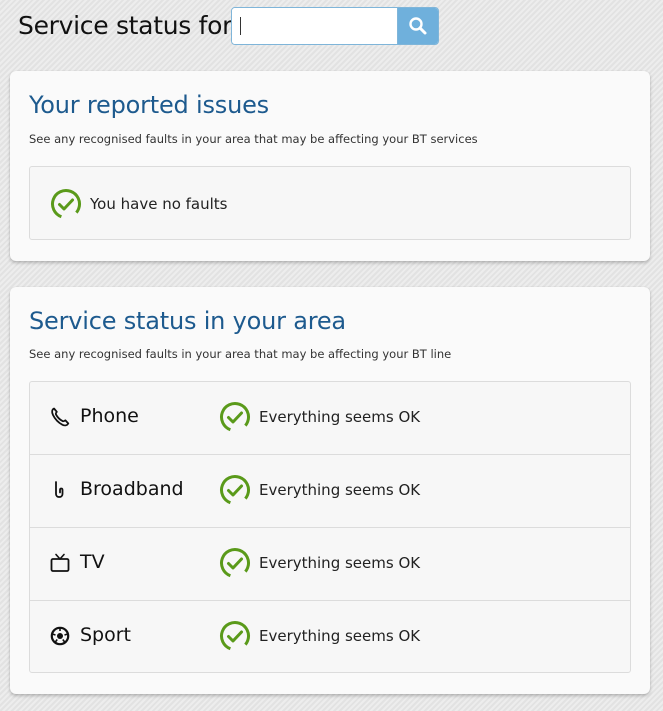 The width and height of the screenshot is (663, 711). I want to click on service-row-sport: Sport Everything seems OK, so click(330, 637).